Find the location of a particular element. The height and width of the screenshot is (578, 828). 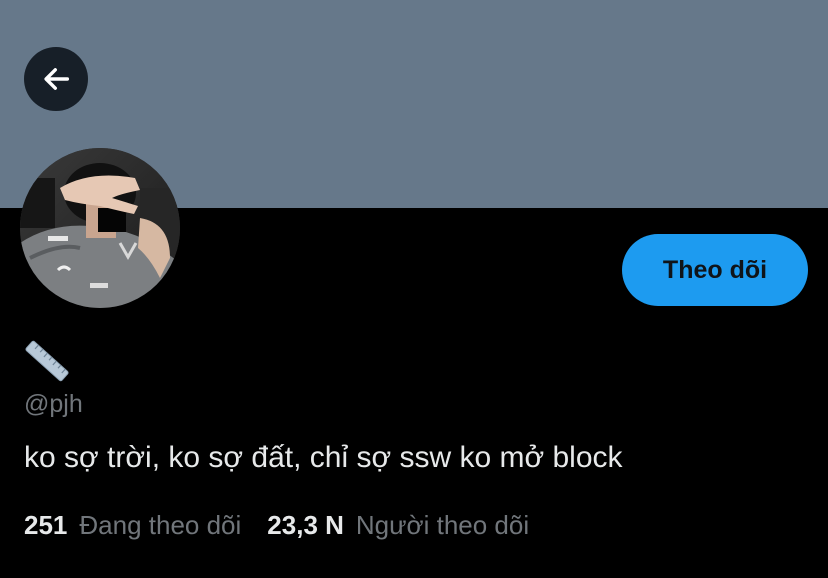

profile-stats: 251 Đang theo dõi 23,3 N Người theo dõi is located at coordinates (276, 525).